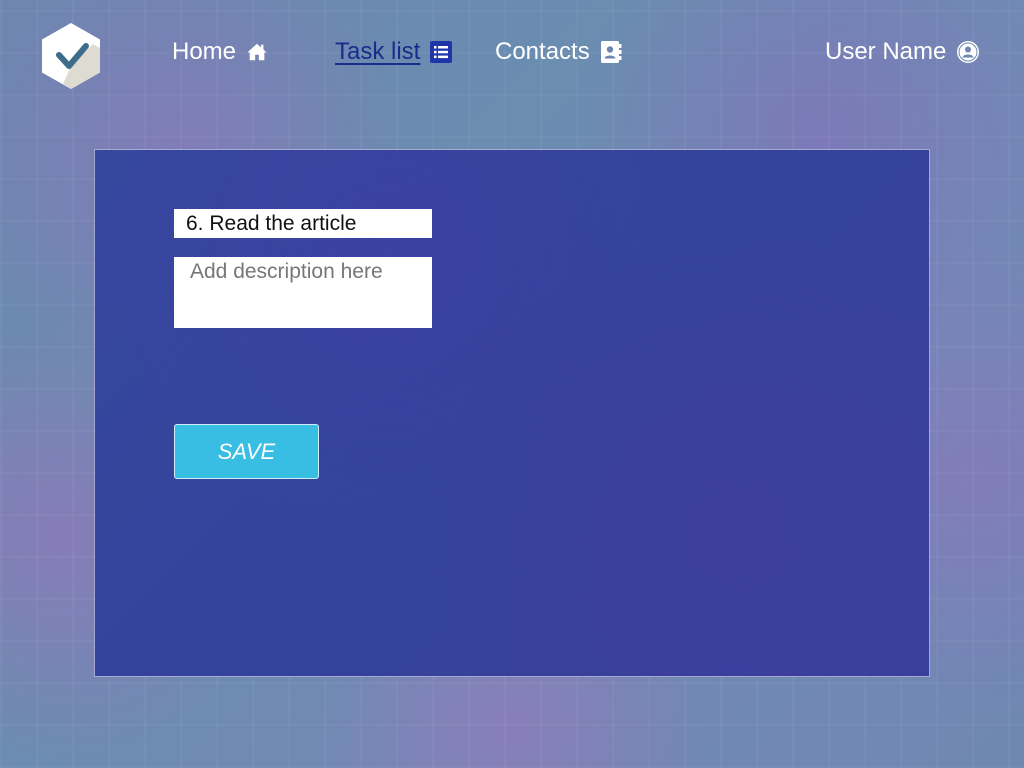 The height and width of the screenshot is (768, 1024). I want to click on nav-contacts: Contacts, so click(558, 52).